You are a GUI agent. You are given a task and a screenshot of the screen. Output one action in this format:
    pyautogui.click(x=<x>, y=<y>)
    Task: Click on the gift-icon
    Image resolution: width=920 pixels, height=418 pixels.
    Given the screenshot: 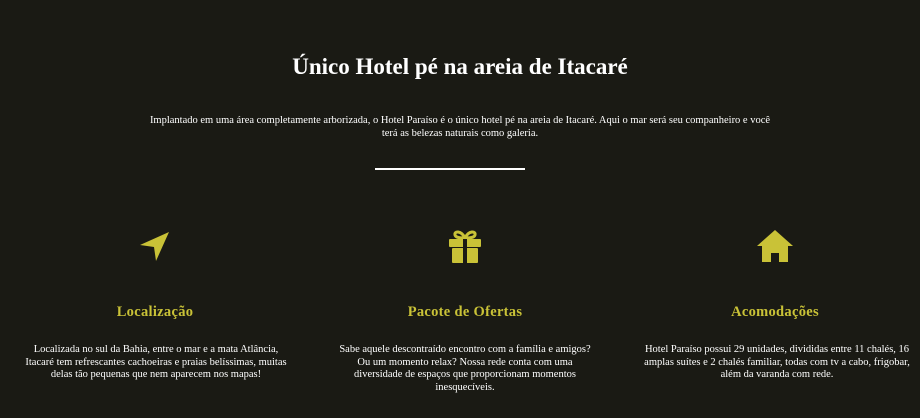 What is the action you would take?
    pyautogui.click(x=465, y=246)
    